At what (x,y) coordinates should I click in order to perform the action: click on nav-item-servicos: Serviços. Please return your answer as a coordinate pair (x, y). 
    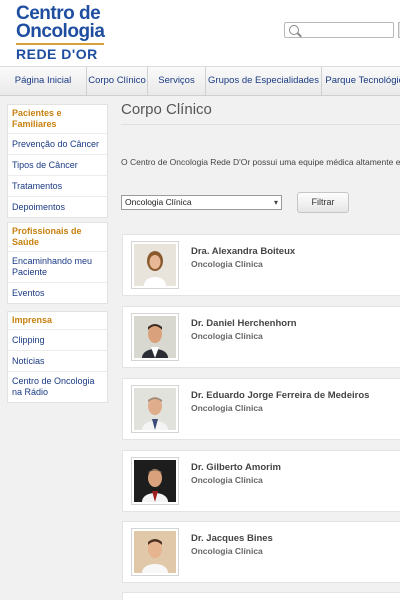
    Looking at the image, I should click on (177, 81).